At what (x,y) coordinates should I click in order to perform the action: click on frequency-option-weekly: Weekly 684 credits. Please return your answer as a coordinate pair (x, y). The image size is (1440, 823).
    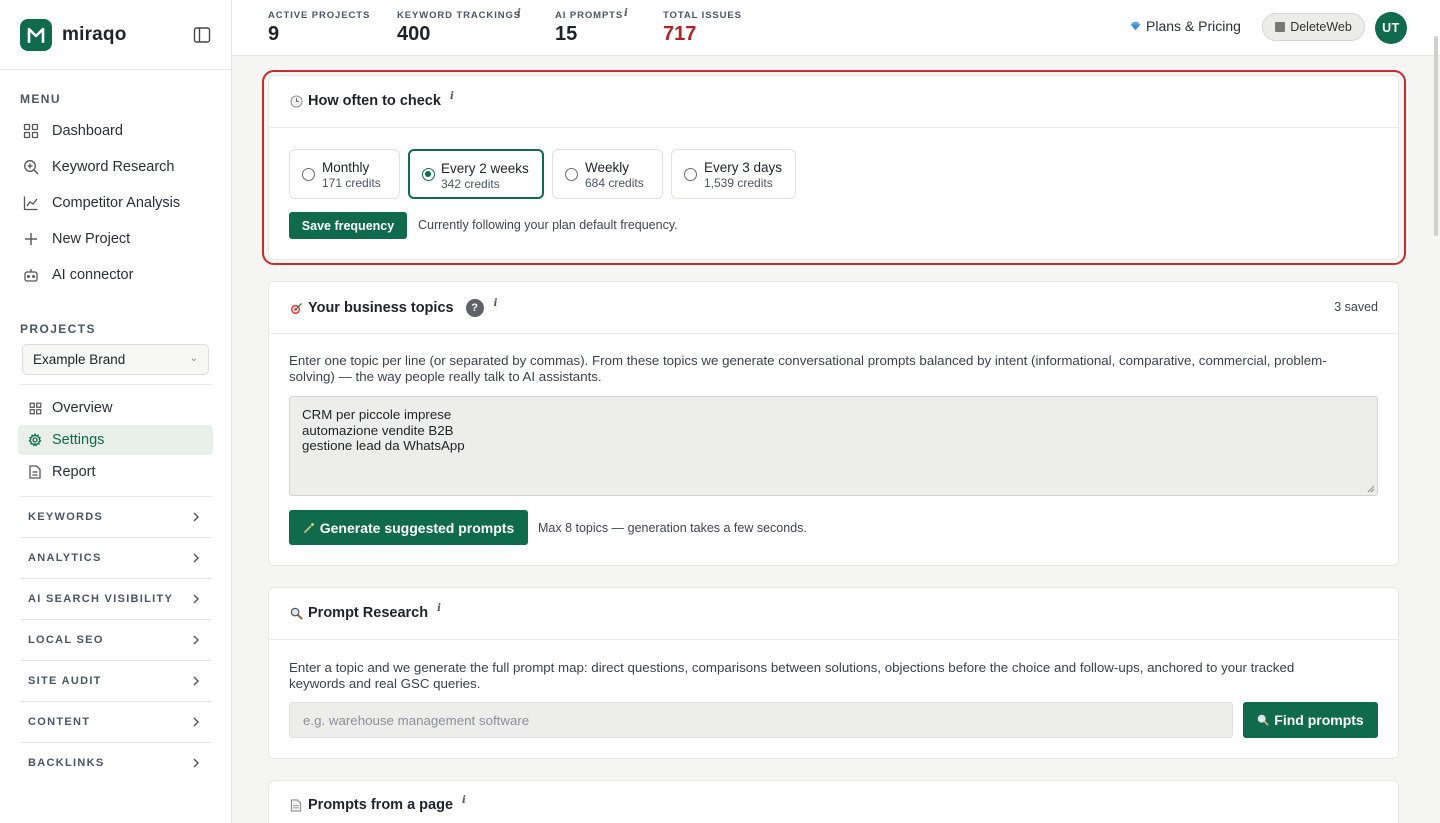
    Looking at the image, I should click on (607, 174).